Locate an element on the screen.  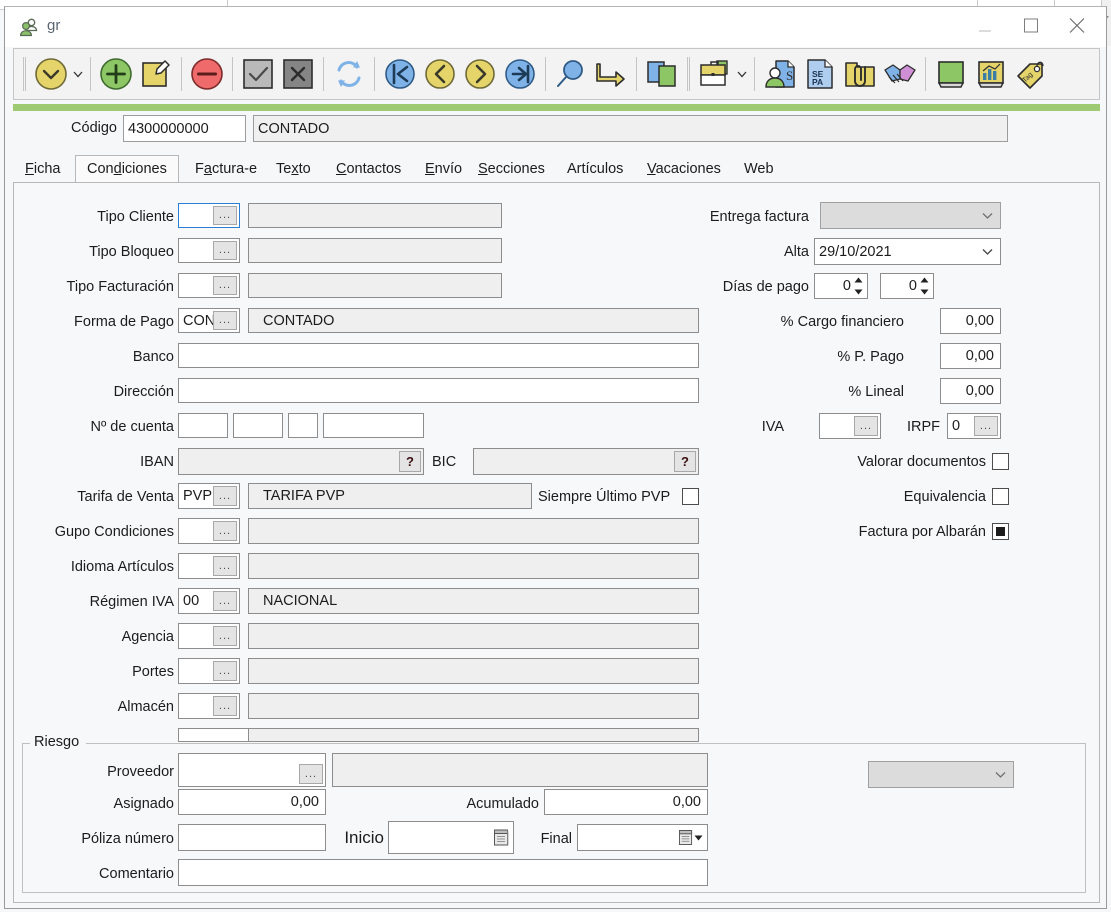
dias-de-pago-spinner-1: 0 is located at coordinates (841, 286).